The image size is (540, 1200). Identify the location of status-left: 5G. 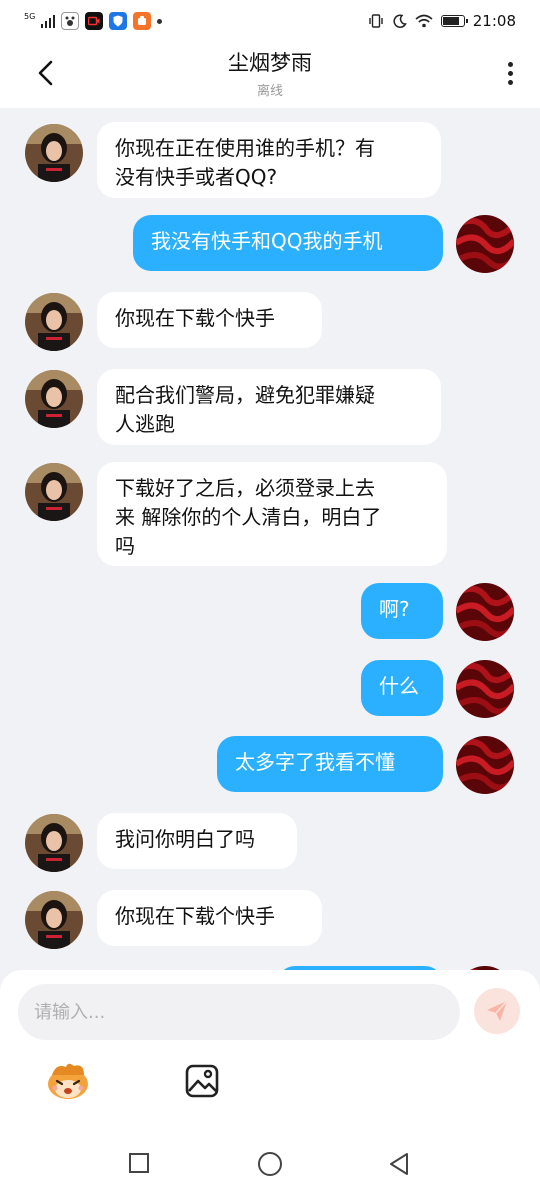
(93, 21).